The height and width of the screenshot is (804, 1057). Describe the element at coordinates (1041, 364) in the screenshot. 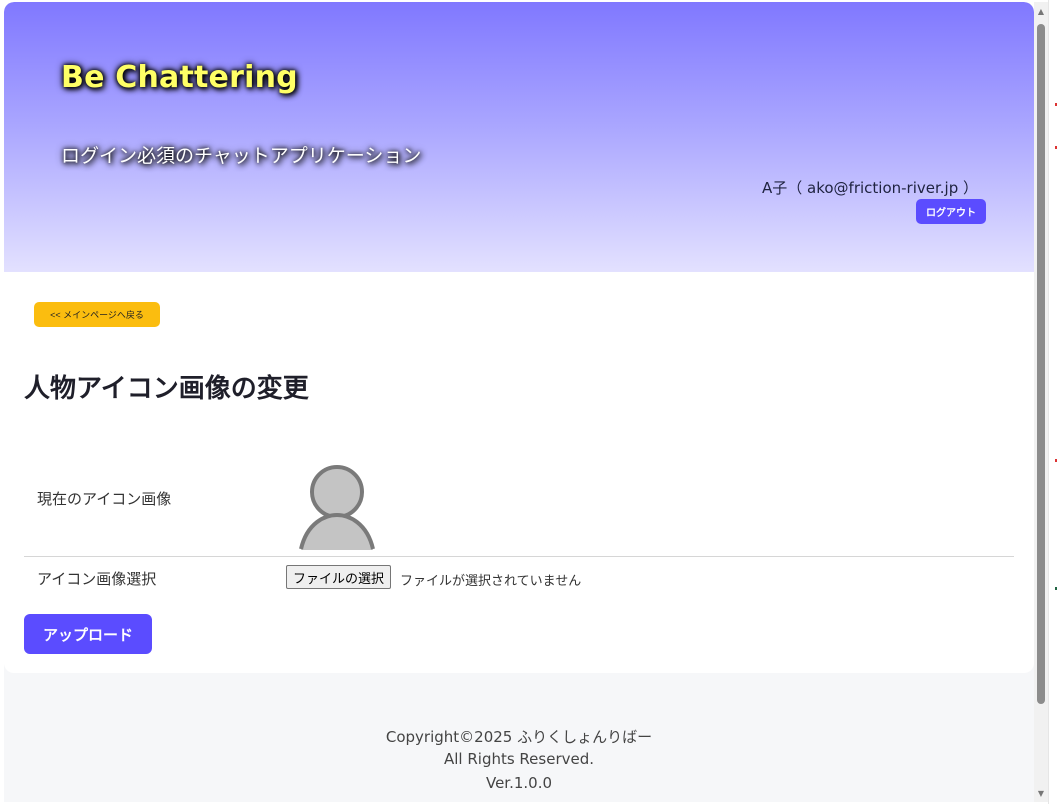

I see `scrollbar-thumb` at that location.